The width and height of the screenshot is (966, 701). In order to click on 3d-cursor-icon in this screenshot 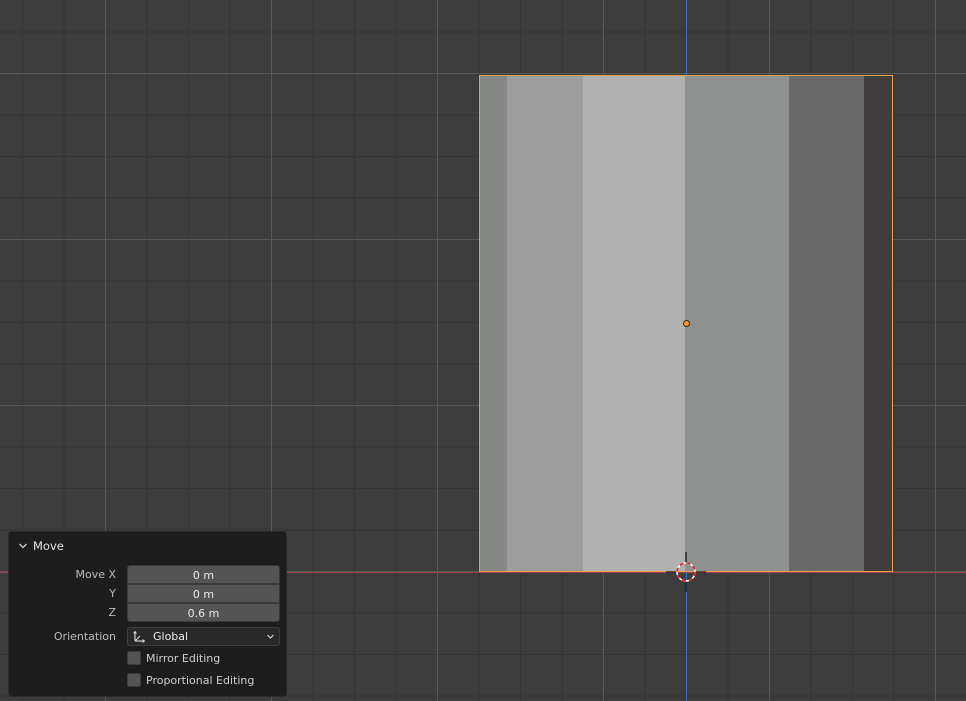, I will do `click(686, 572)`.